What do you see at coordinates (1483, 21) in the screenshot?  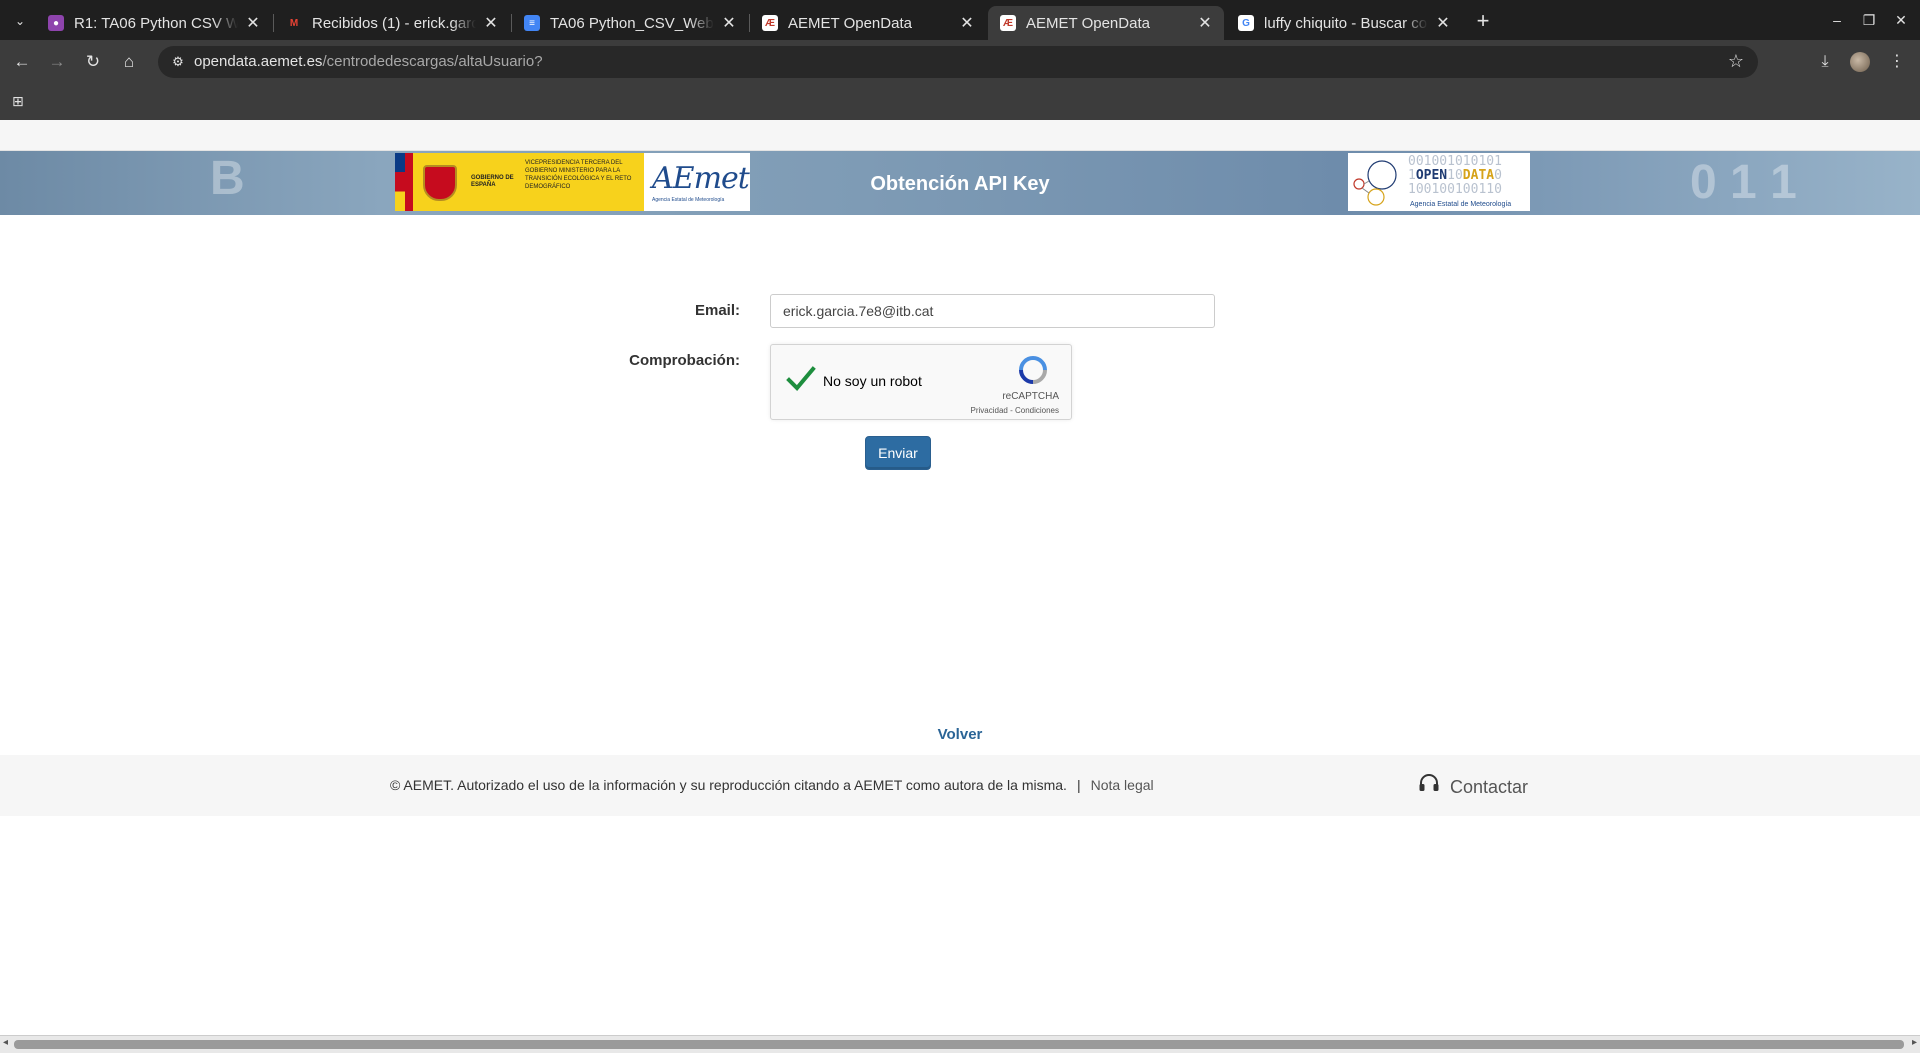 I see `new-tab-button: +` at bounding box center [1483, 21].